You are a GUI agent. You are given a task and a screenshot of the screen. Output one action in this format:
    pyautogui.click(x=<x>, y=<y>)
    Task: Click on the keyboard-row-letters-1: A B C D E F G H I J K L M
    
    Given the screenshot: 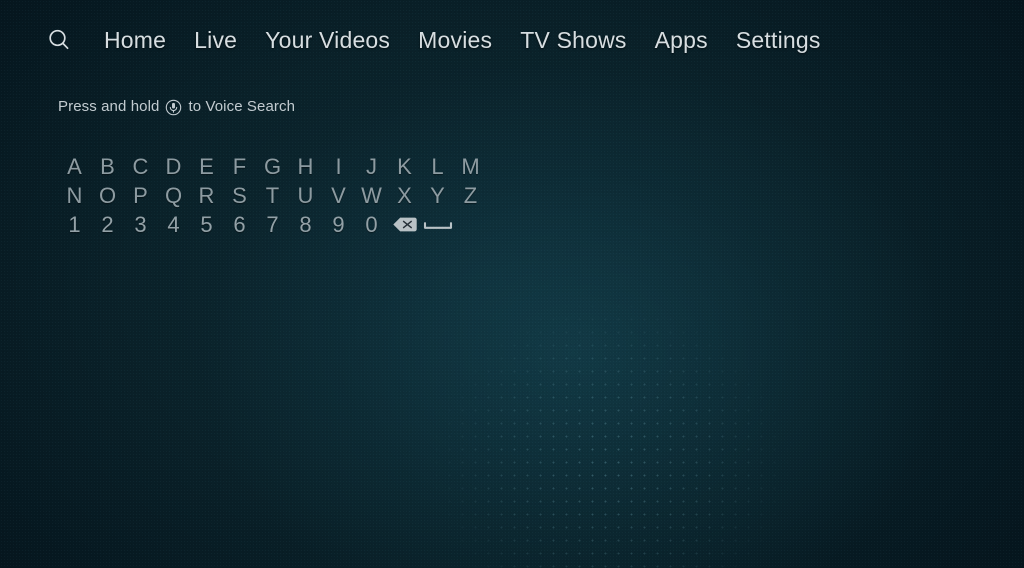 What is the action you would take?
    pyautogui.click(x=272, y=166)
    